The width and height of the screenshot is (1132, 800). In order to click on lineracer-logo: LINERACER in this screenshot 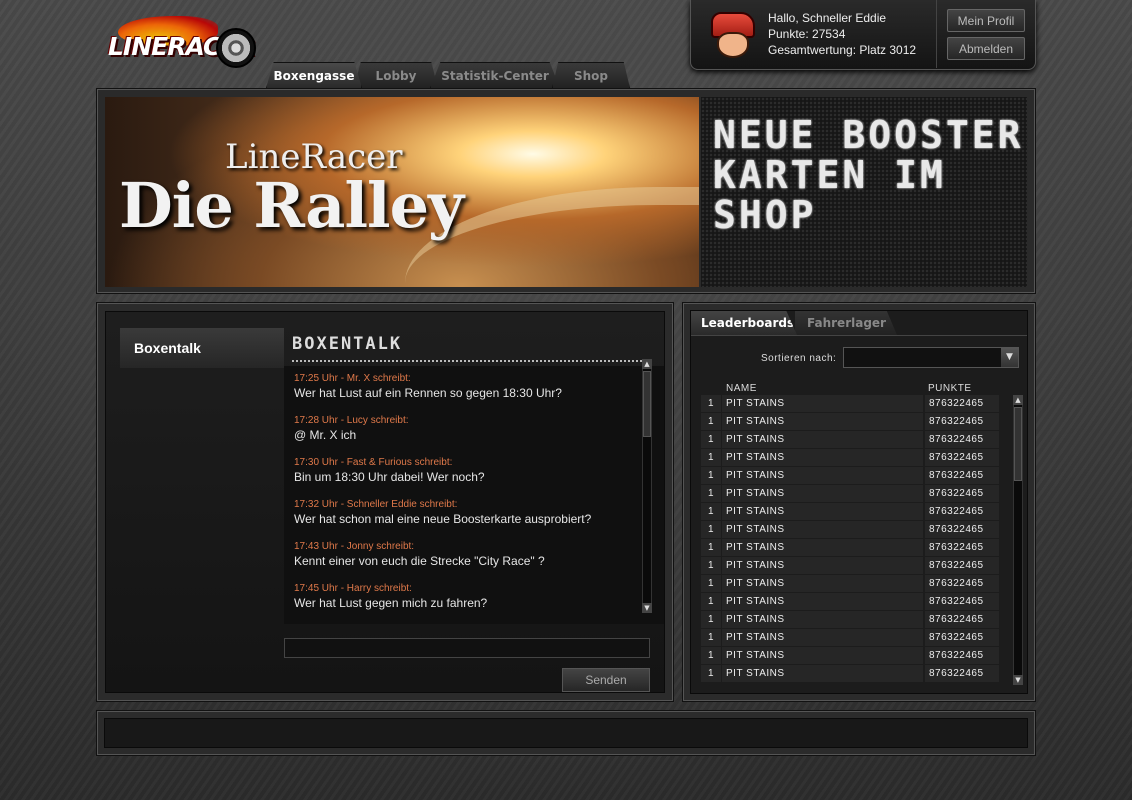, I will do `click(182, 42)`.